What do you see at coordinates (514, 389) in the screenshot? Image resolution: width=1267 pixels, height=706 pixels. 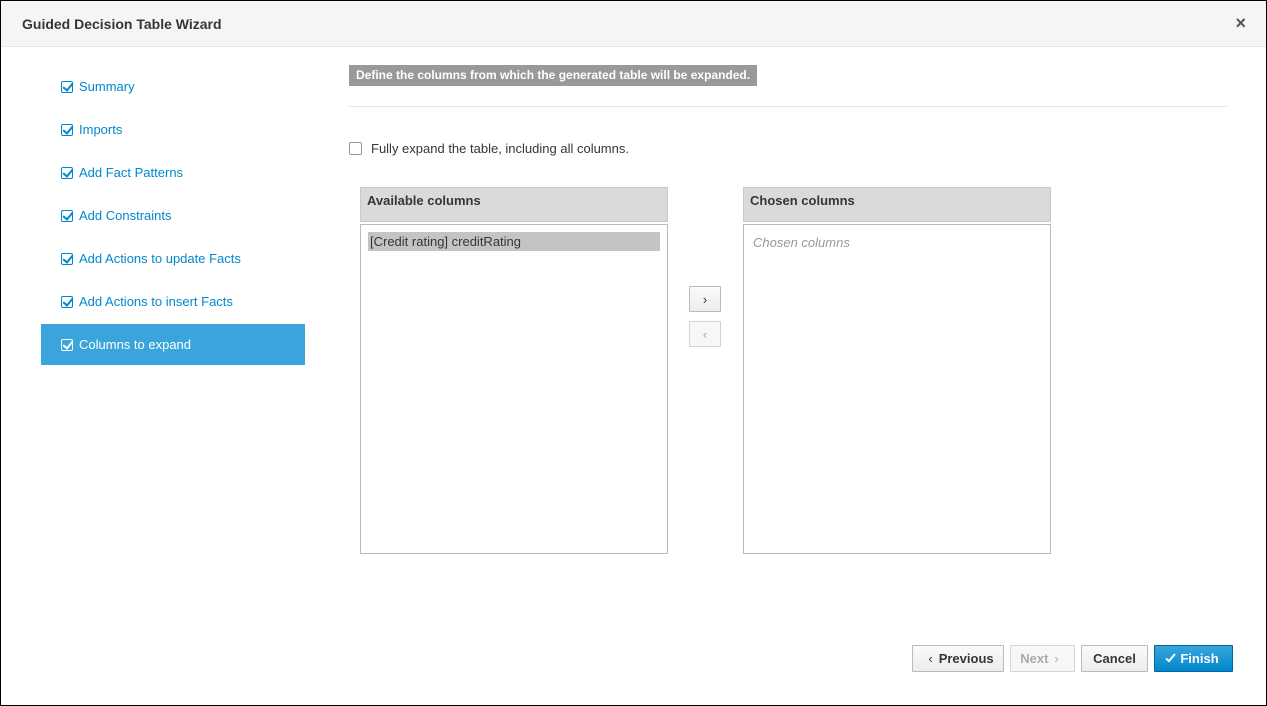 I see `available-columns-list: [Credit rating] creditRating` at bounding box center [514, 389].